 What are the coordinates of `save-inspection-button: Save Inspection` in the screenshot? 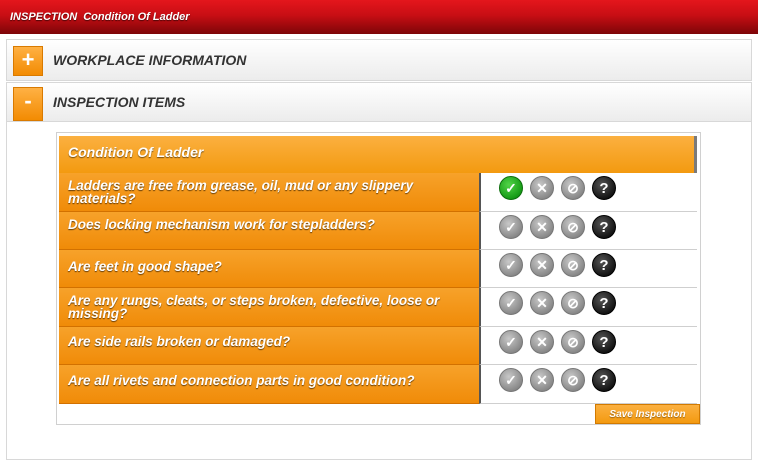 It's located at (647, 414).